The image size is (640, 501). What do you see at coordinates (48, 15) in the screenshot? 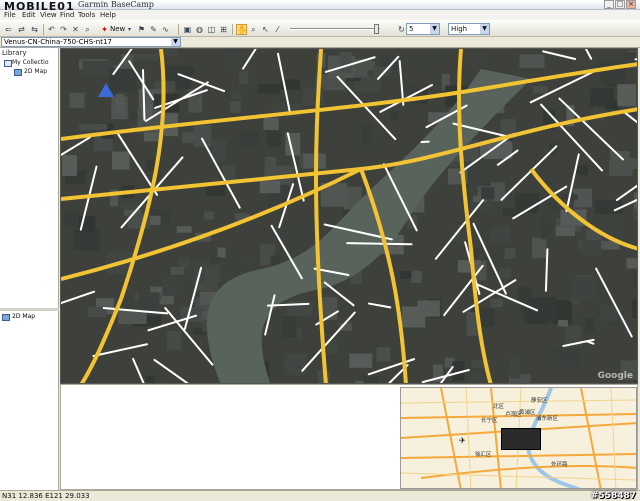
I see `menu-view: View` at bounding box center [48, 15].